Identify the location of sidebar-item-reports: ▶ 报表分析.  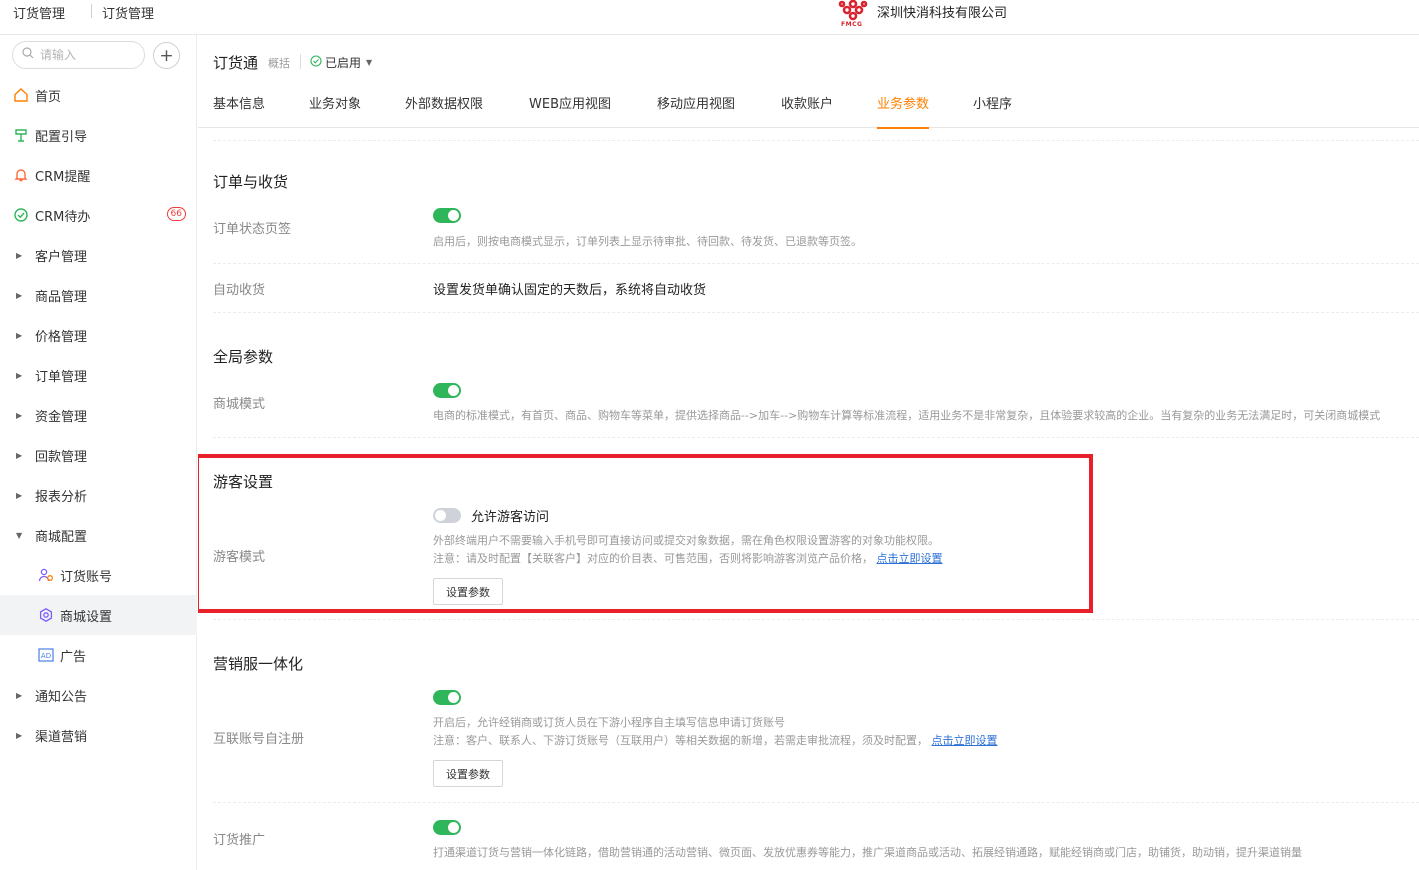
(98, 495).